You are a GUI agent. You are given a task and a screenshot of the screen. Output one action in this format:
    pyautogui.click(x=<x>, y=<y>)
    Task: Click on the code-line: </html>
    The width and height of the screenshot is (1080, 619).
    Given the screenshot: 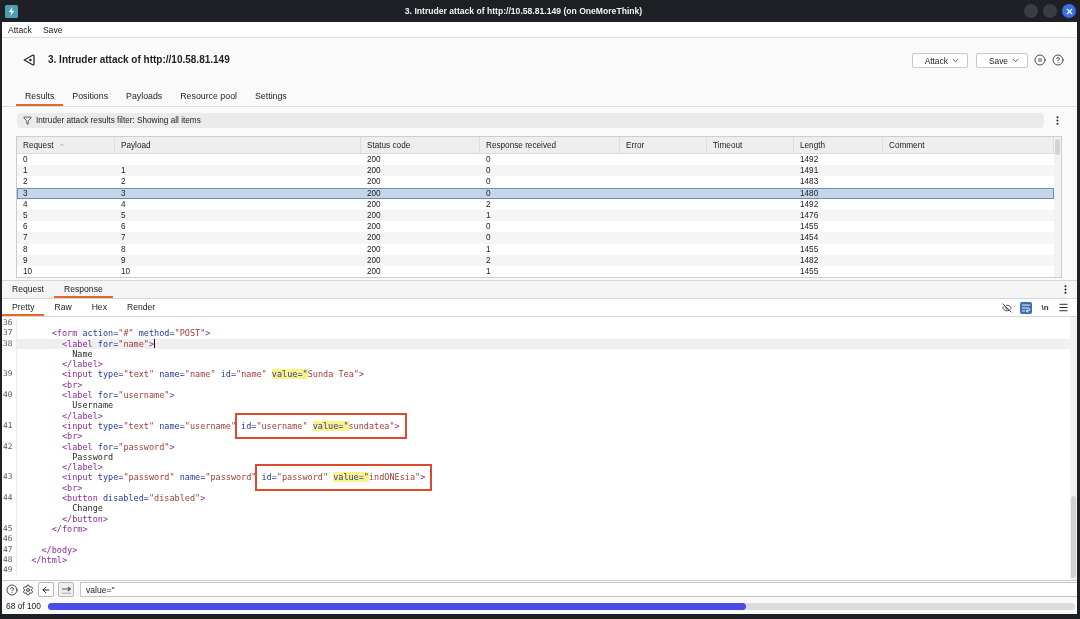 What is the action you would take?
    pyautogui.click(x=49, y=560)
    